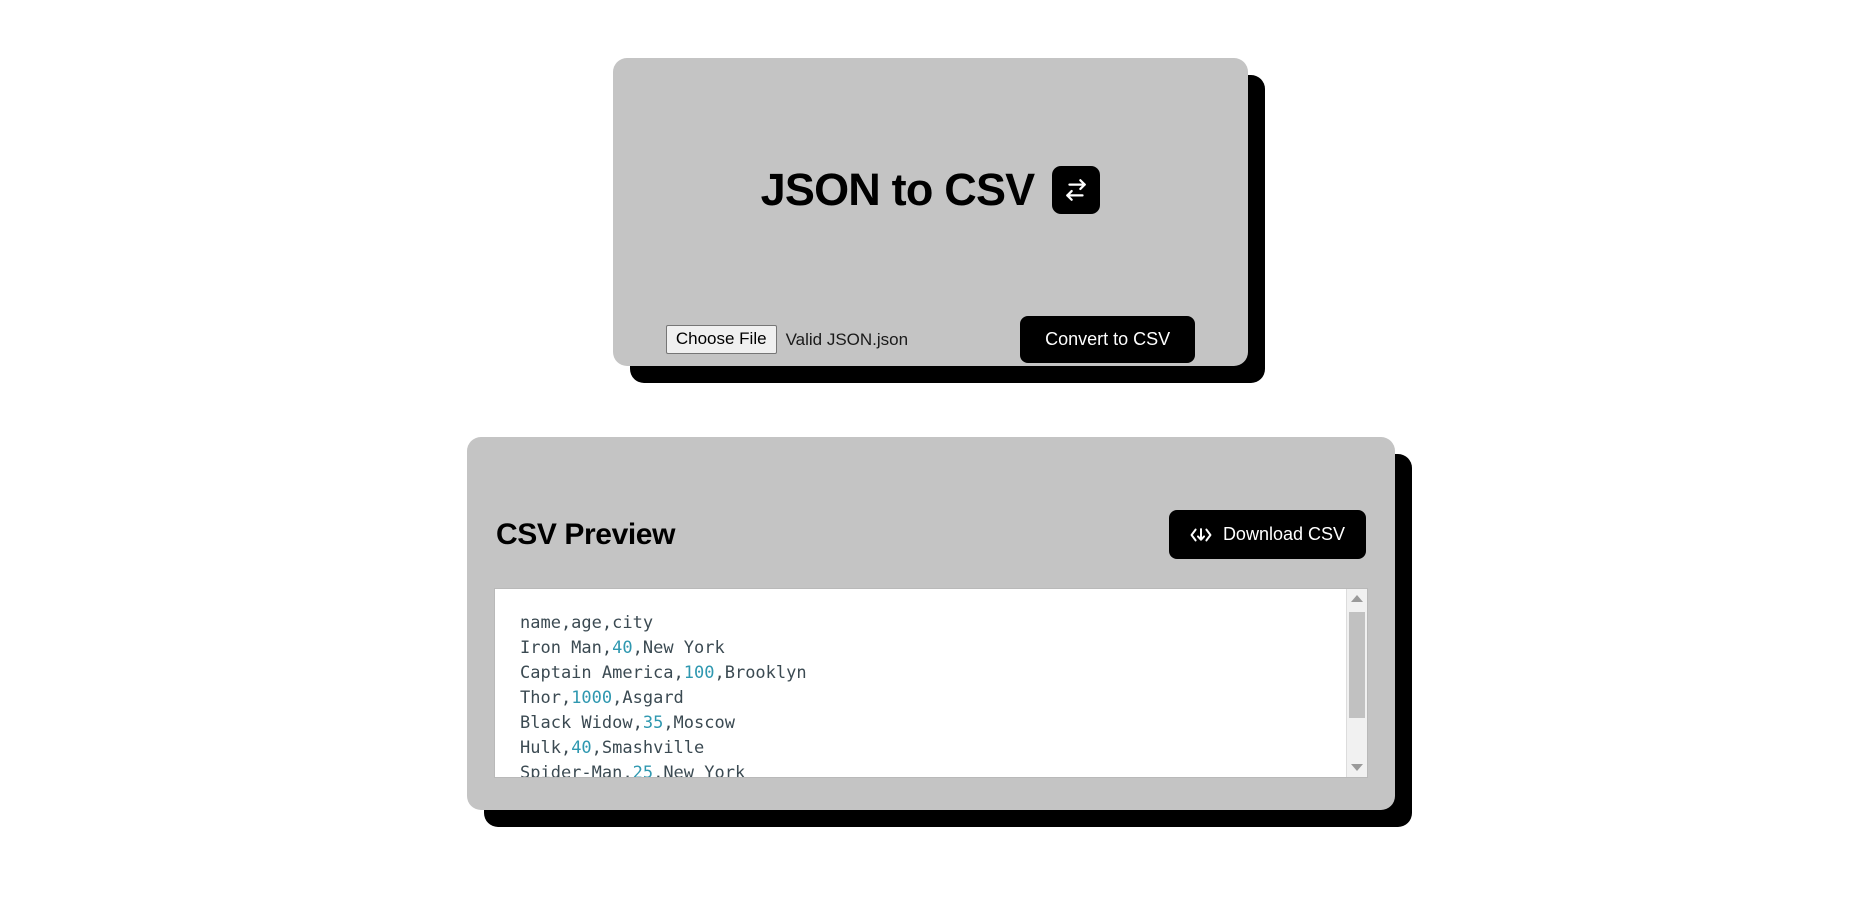 The height and width of the screenshot is (900, 1862). What do you see at coordinates (847, 339) in the screenshot?
I see `selected-file-name: Valid JSON.json` at bounding box center [847, 339].